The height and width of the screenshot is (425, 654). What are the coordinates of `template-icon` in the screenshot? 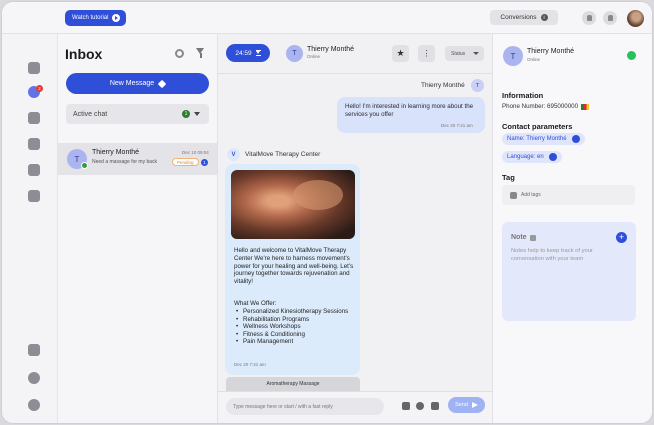 It's located at (435, 406).